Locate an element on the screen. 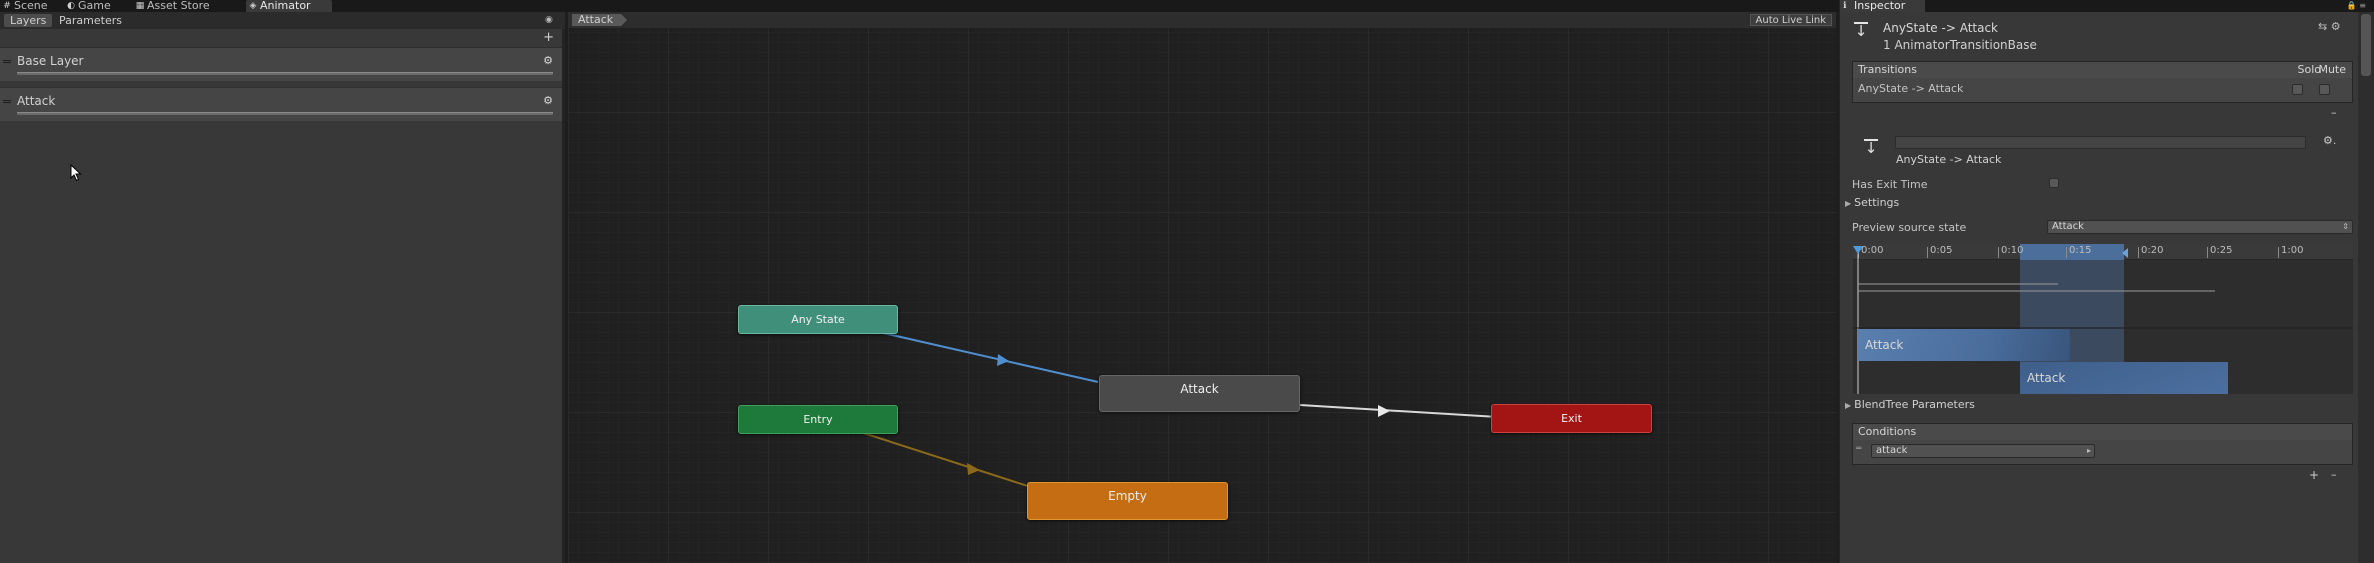 Image resolution: width=2374 pixels, height=563 pixels. destination-clip: Attack is located at coordinates (2124, 378).